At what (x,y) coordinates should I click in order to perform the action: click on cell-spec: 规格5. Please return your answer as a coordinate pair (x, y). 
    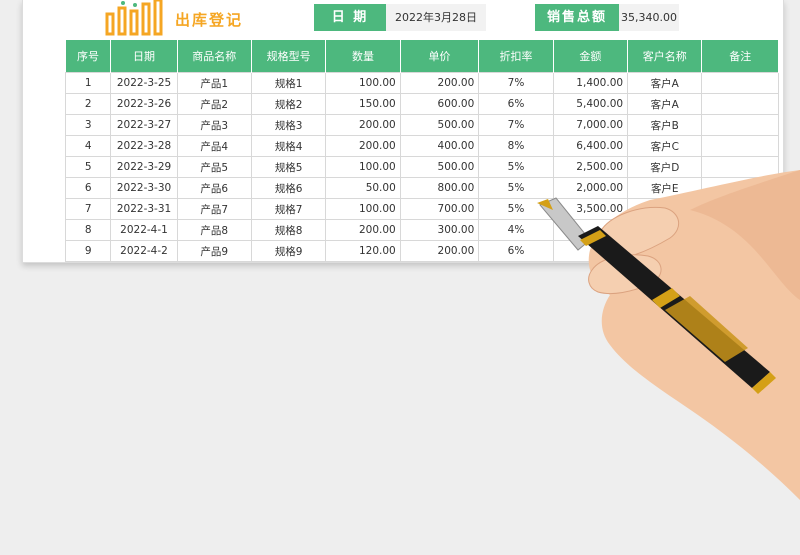
    Looking at the image, I should click on (288, 167).